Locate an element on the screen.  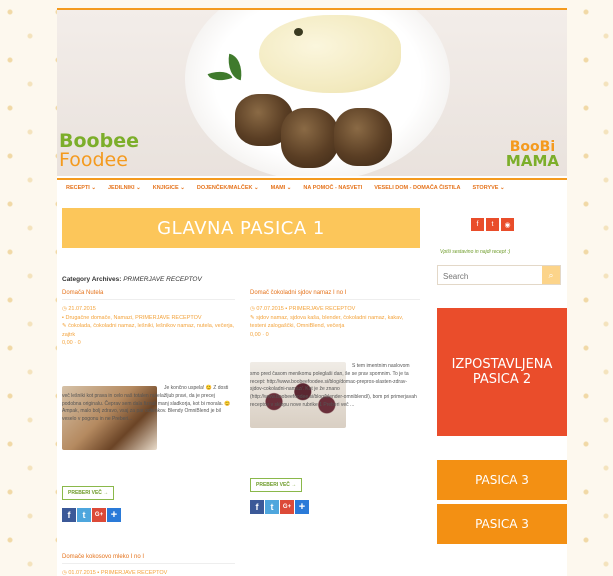
search-input is located at coordinates (490, 276).